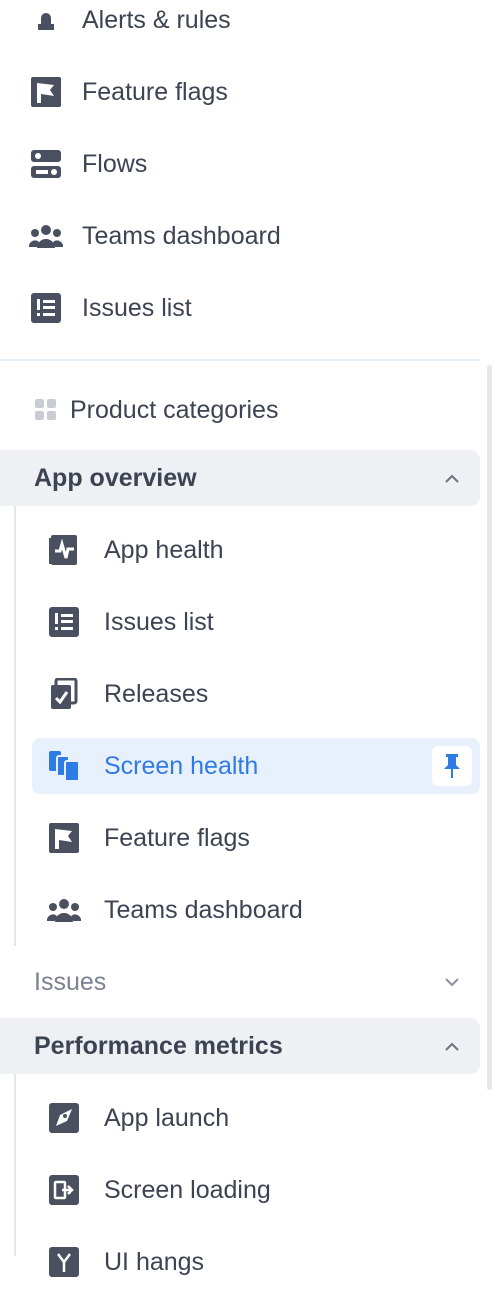  I want to click on section-issues: Issues, so click(240, 982).